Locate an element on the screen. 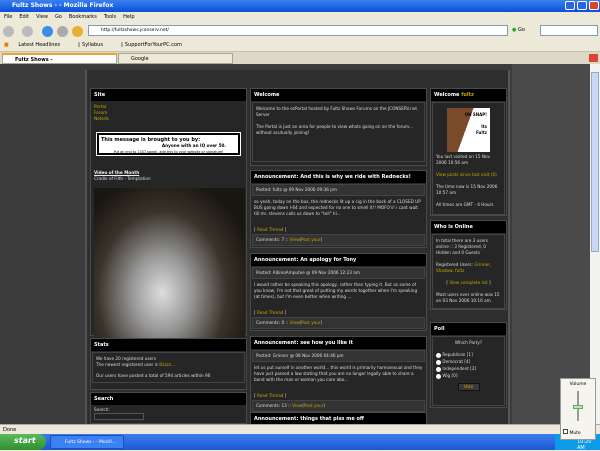 Image resolution: width=600 pixels, height=451 pixels. comments-count: Comments: 7 :: is located at coordinates (273, 239).